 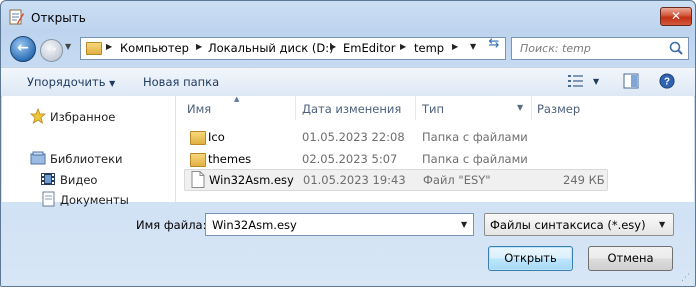 I want to click on filename-label: Имя файла:, so click(x=171, y=225).